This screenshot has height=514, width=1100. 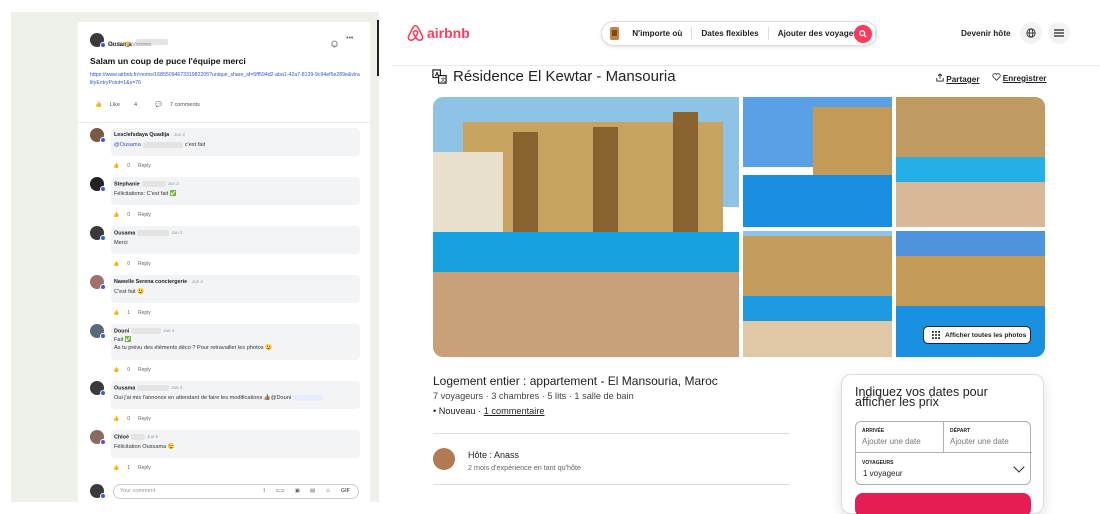 I want to click on translate-icon: A文, so click(x=439, y=76).